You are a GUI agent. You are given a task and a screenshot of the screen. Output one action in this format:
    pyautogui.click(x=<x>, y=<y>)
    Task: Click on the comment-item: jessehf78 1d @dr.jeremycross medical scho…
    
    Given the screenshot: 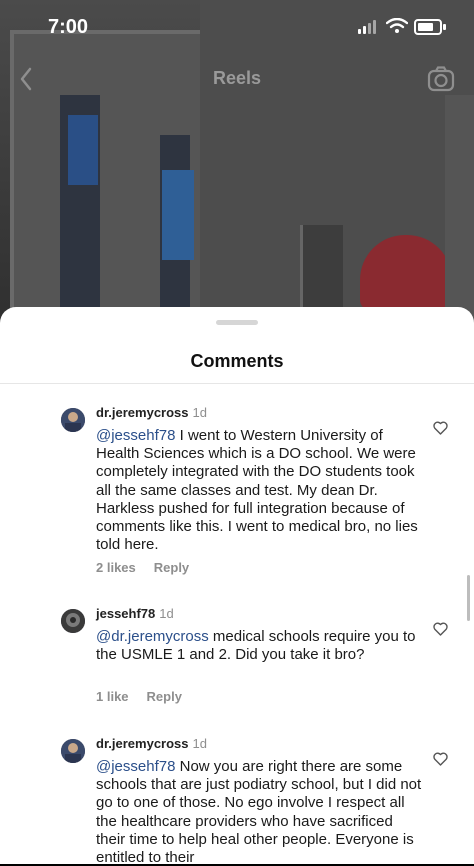 What is the action you would take?
    pyautogui.click(x=237, y=661)
    